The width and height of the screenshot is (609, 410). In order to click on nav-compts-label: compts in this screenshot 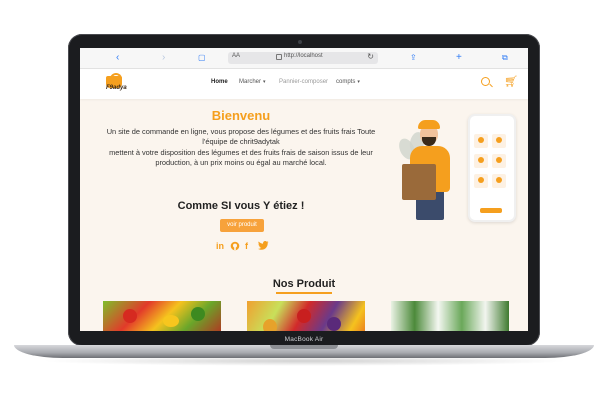, I will do `click(346, 82)`.